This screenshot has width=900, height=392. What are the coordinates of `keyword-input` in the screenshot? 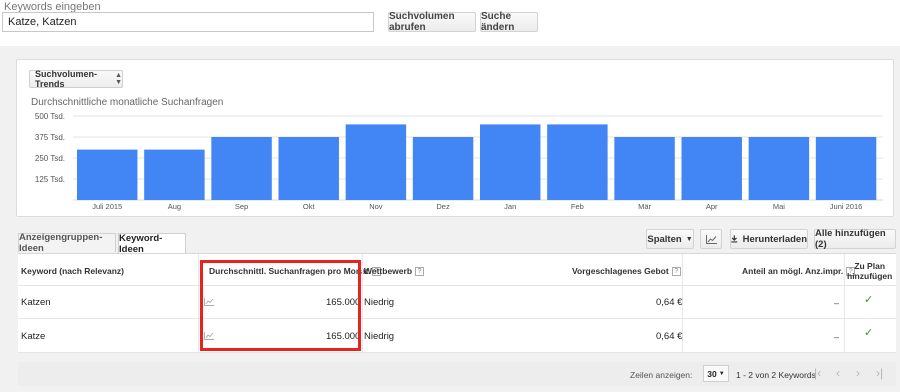 It's located at (188, 22).